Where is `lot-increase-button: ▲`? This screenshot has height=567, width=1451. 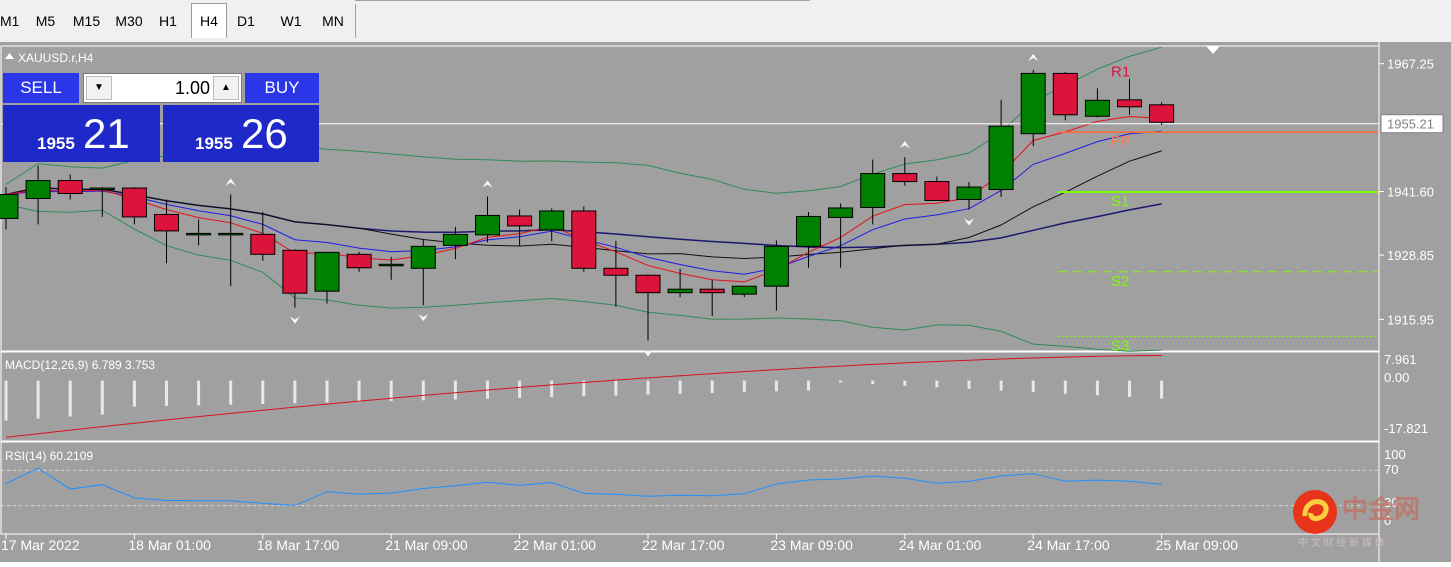 lot-increase-button: ▲ is located at coordinates (226, 88).